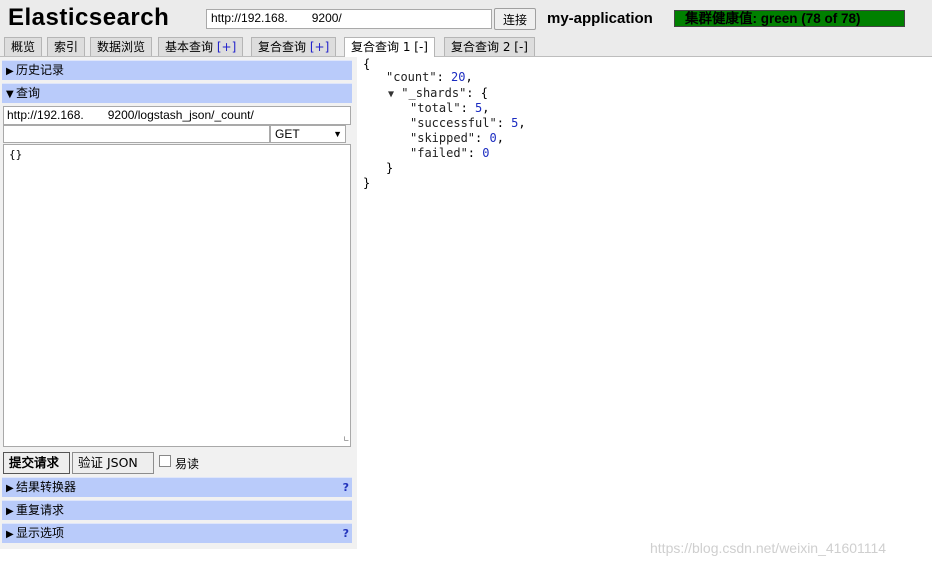  What do you see at coordinates (40, 70) in the screenshot?
I see `section-label: 历史记录` at bounding box center [40, 70].